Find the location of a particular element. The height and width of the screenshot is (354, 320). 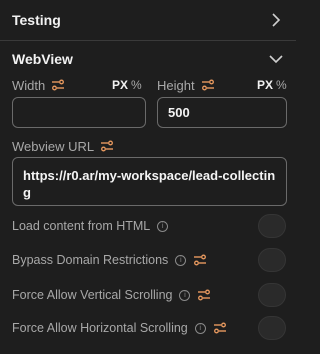

vertical-scroll-row: Force Allow Vertical Scrolling i is located at coordinates (149, 295).